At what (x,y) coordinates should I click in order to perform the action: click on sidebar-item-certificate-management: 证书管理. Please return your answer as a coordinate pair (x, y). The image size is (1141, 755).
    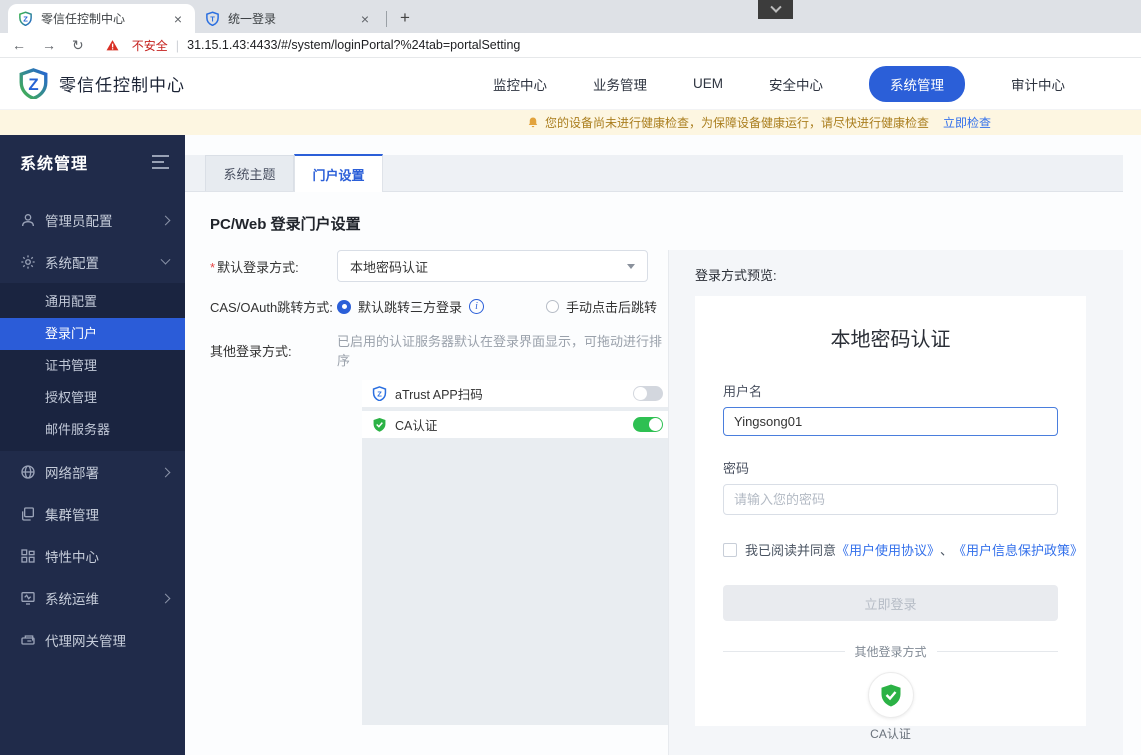
    Looking at the image, I should click on (92, 366).